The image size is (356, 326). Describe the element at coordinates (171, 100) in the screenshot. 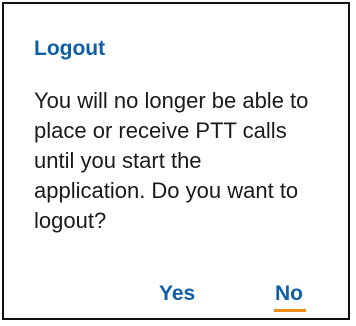

I see `message-line: You will no longer be able to` at that location.